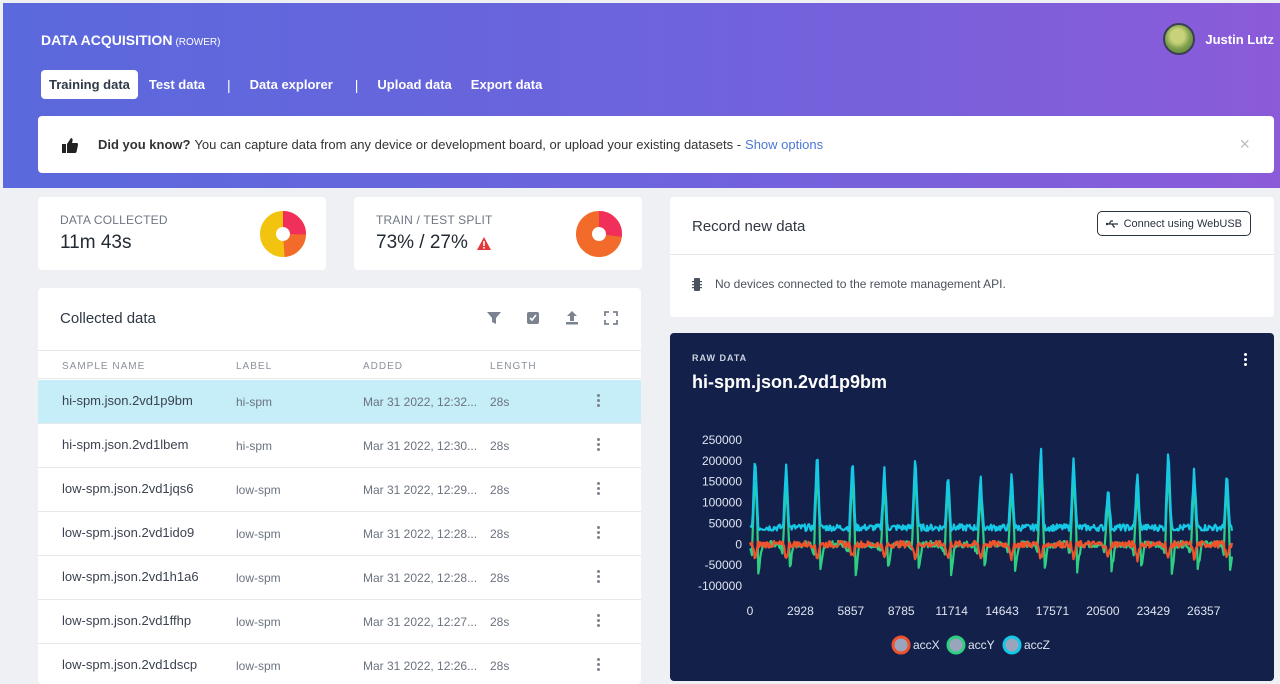  I want to click on sample-name: low-spm.json.2vd1dscp, so click(129, 664).